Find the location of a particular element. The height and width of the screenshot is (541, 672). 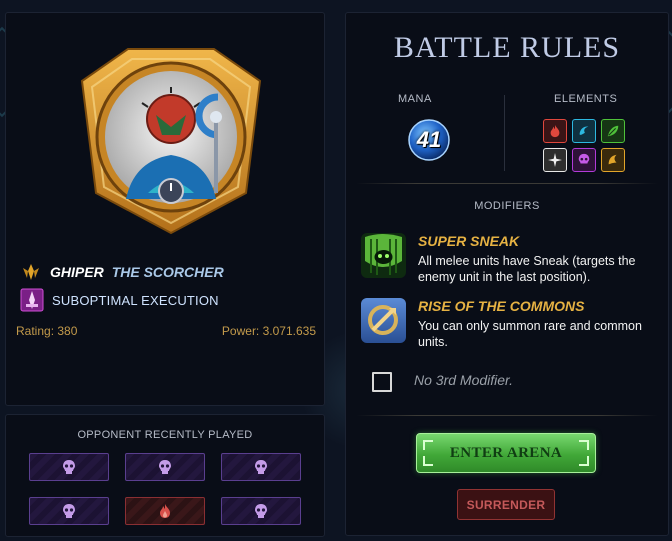

super-sneak-icon is located at coordinates (383, 255).